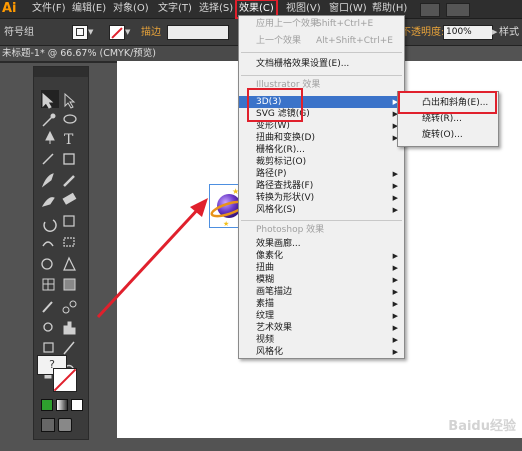 The height and width of the screenshot is (451, 522). Describe the element at coordinates (321, 174) in the screenshot. I see `menu-item-path: 路径(P) ▶` at that location.